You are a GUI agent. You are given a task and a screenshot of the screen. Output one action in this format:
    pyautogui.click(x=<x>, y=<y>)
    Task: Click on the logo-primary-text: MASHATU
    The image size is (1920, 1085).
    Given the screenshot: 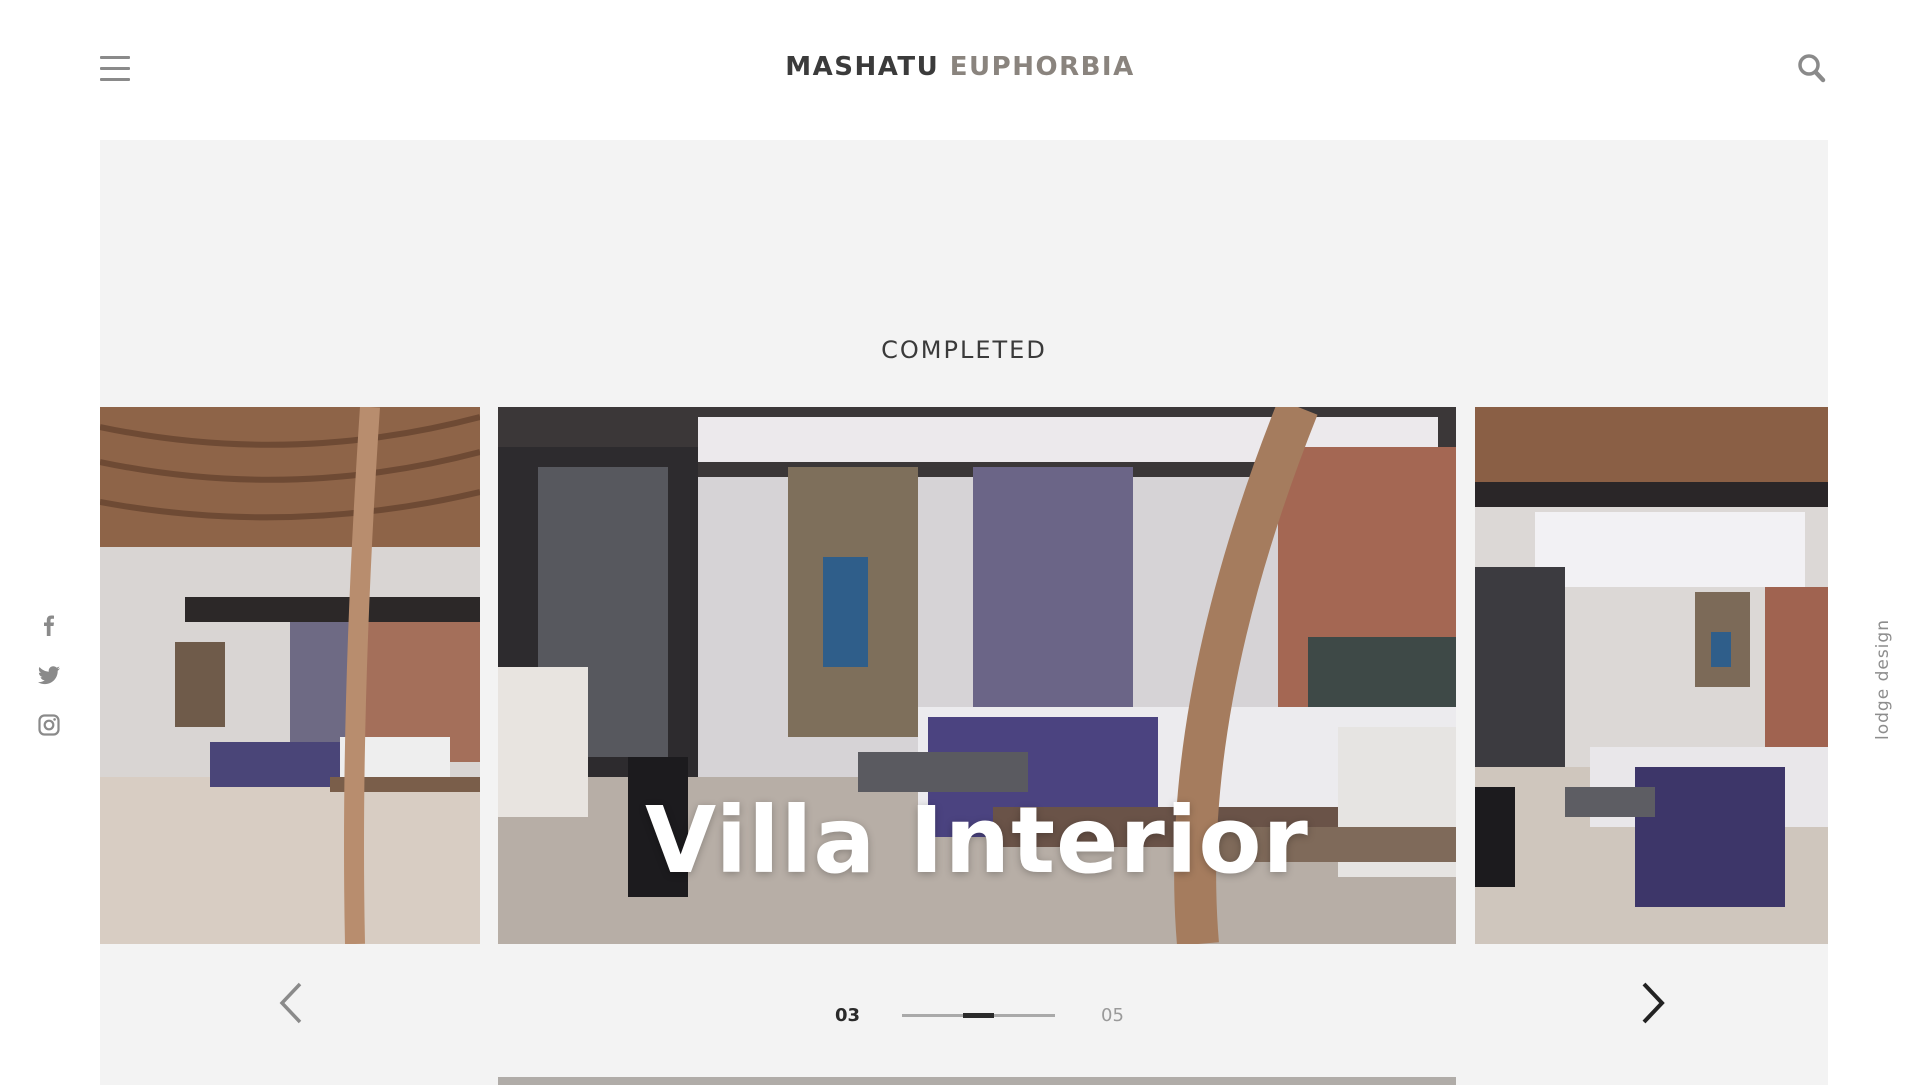 What is the action you would take?
    pyautogui.click(x=862, y=67)
    